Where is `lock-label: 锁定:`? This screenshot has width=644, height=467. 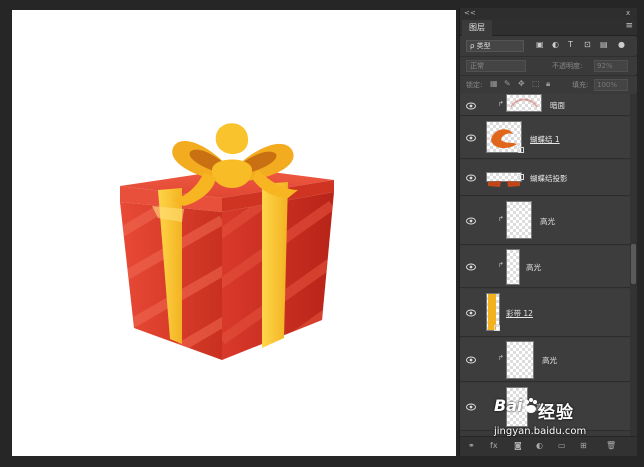
lock-label: 锁定: is located at coordinates (474, 85).